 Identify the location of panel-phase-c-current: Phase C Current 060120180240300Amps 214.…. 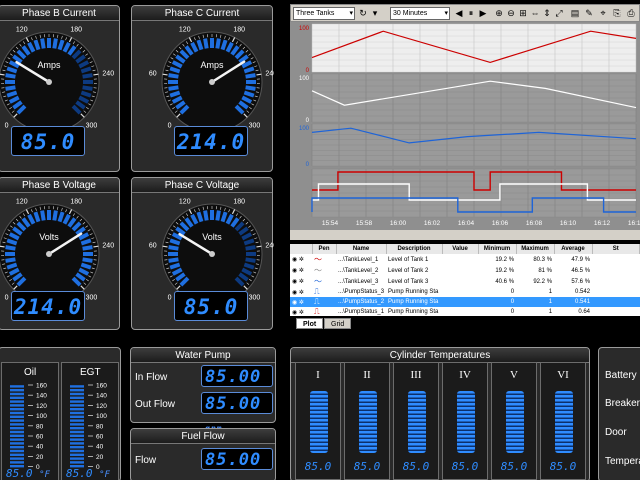
(202, 88).